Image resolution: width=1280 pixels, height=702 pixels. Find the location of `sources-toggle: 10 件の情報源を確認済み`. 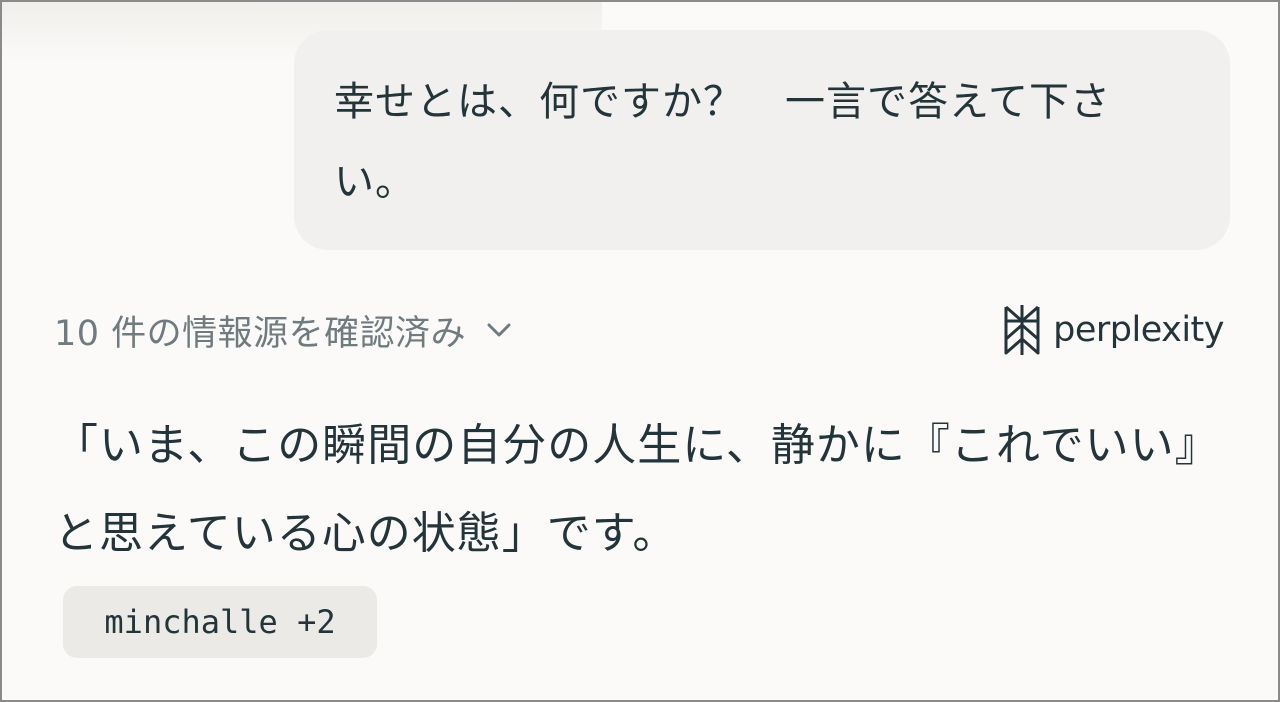

sources-toggle: 10 件の情報源を確認済み is located at coordinates (284, 330).